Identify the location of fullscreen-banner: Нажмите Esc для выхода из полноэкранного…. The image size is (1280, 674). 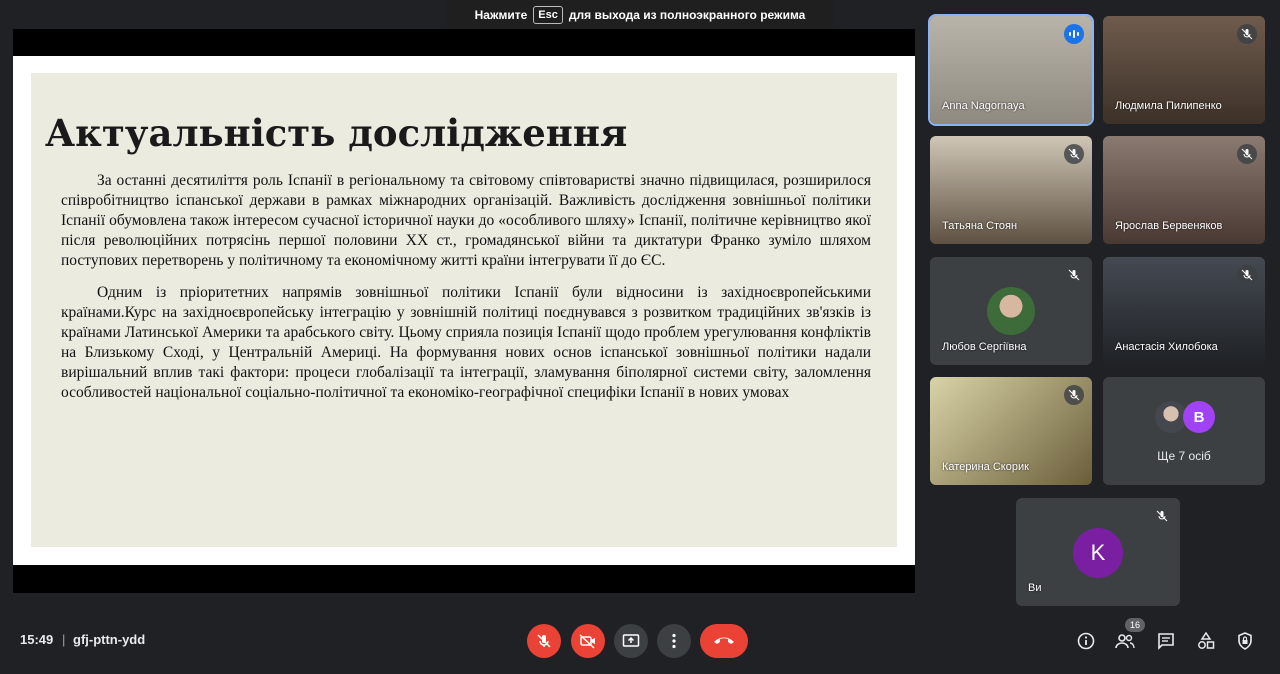
(640, 15).